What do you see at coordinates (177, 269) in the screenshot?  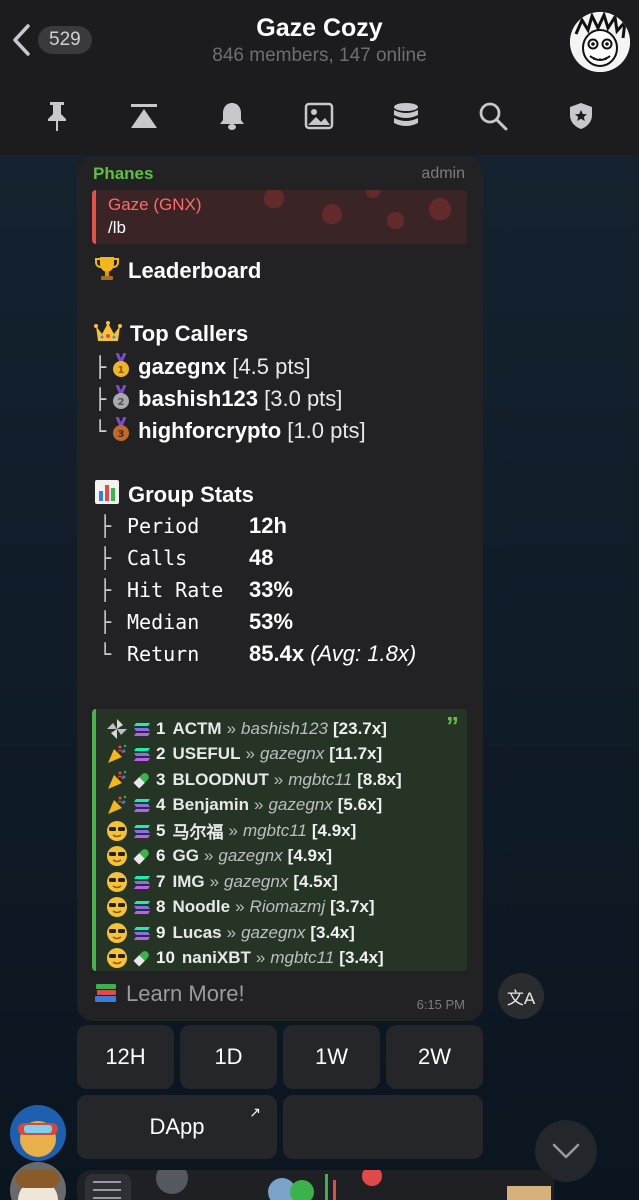 I see `leaderboard-heading: Leaderboard` at bounding box center [177, 269].